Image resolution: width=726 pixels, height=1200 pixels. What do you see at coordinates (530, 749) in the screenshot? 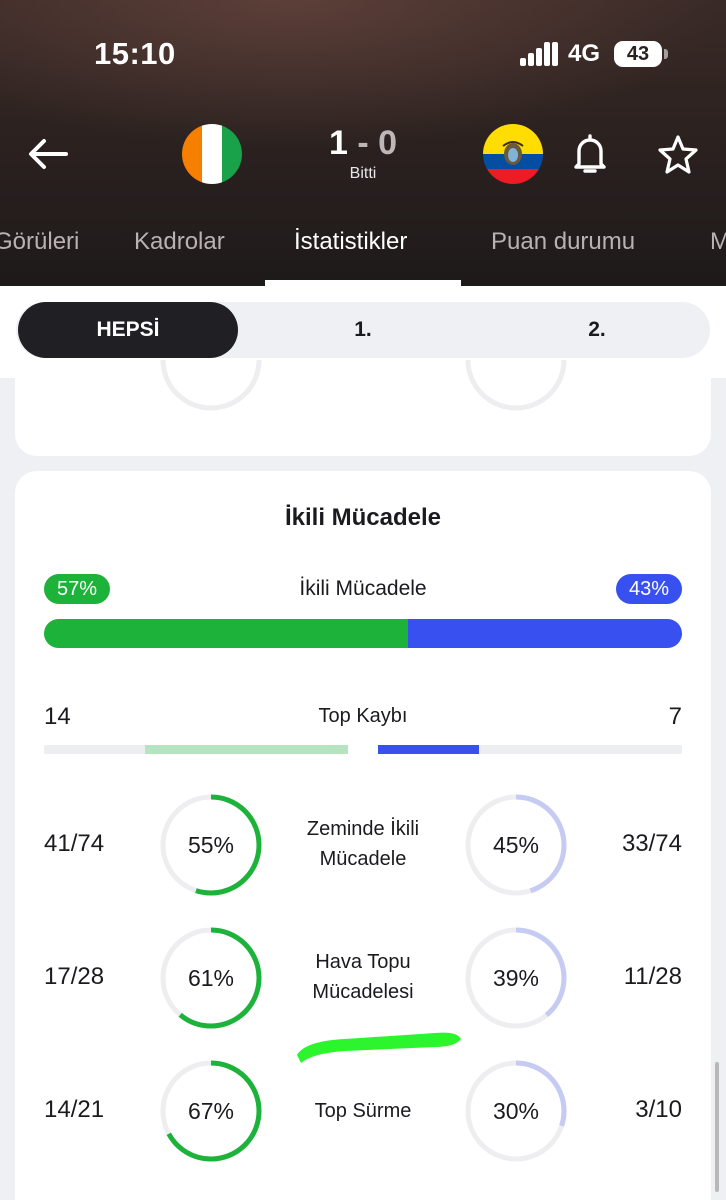
I see `turnovers-bar-away` at bounding box center [530, 749].